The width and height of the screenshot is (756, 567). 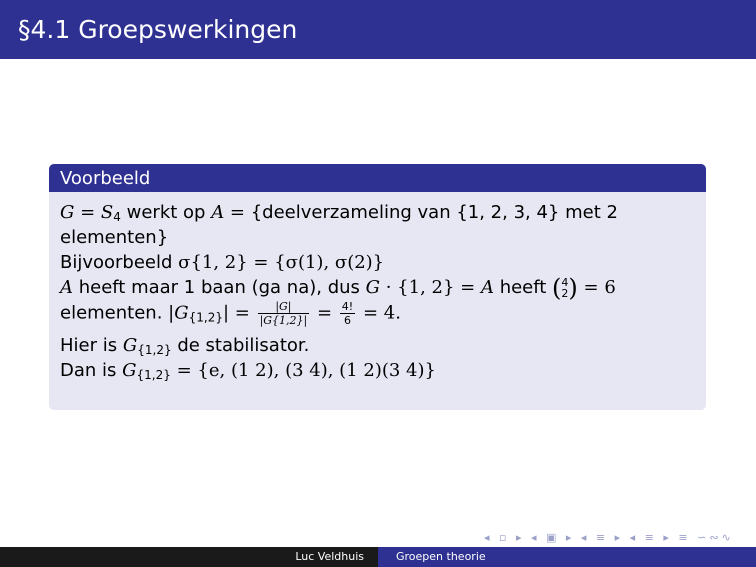 I want to click on text: Dan is, so click(x=91, y=370).